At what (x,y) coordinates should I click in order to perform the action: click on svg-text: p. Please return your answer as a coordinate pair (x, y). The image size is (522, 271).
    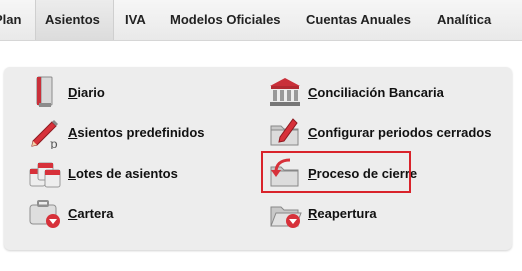
    Looking at the image, I should click on (54, 143).